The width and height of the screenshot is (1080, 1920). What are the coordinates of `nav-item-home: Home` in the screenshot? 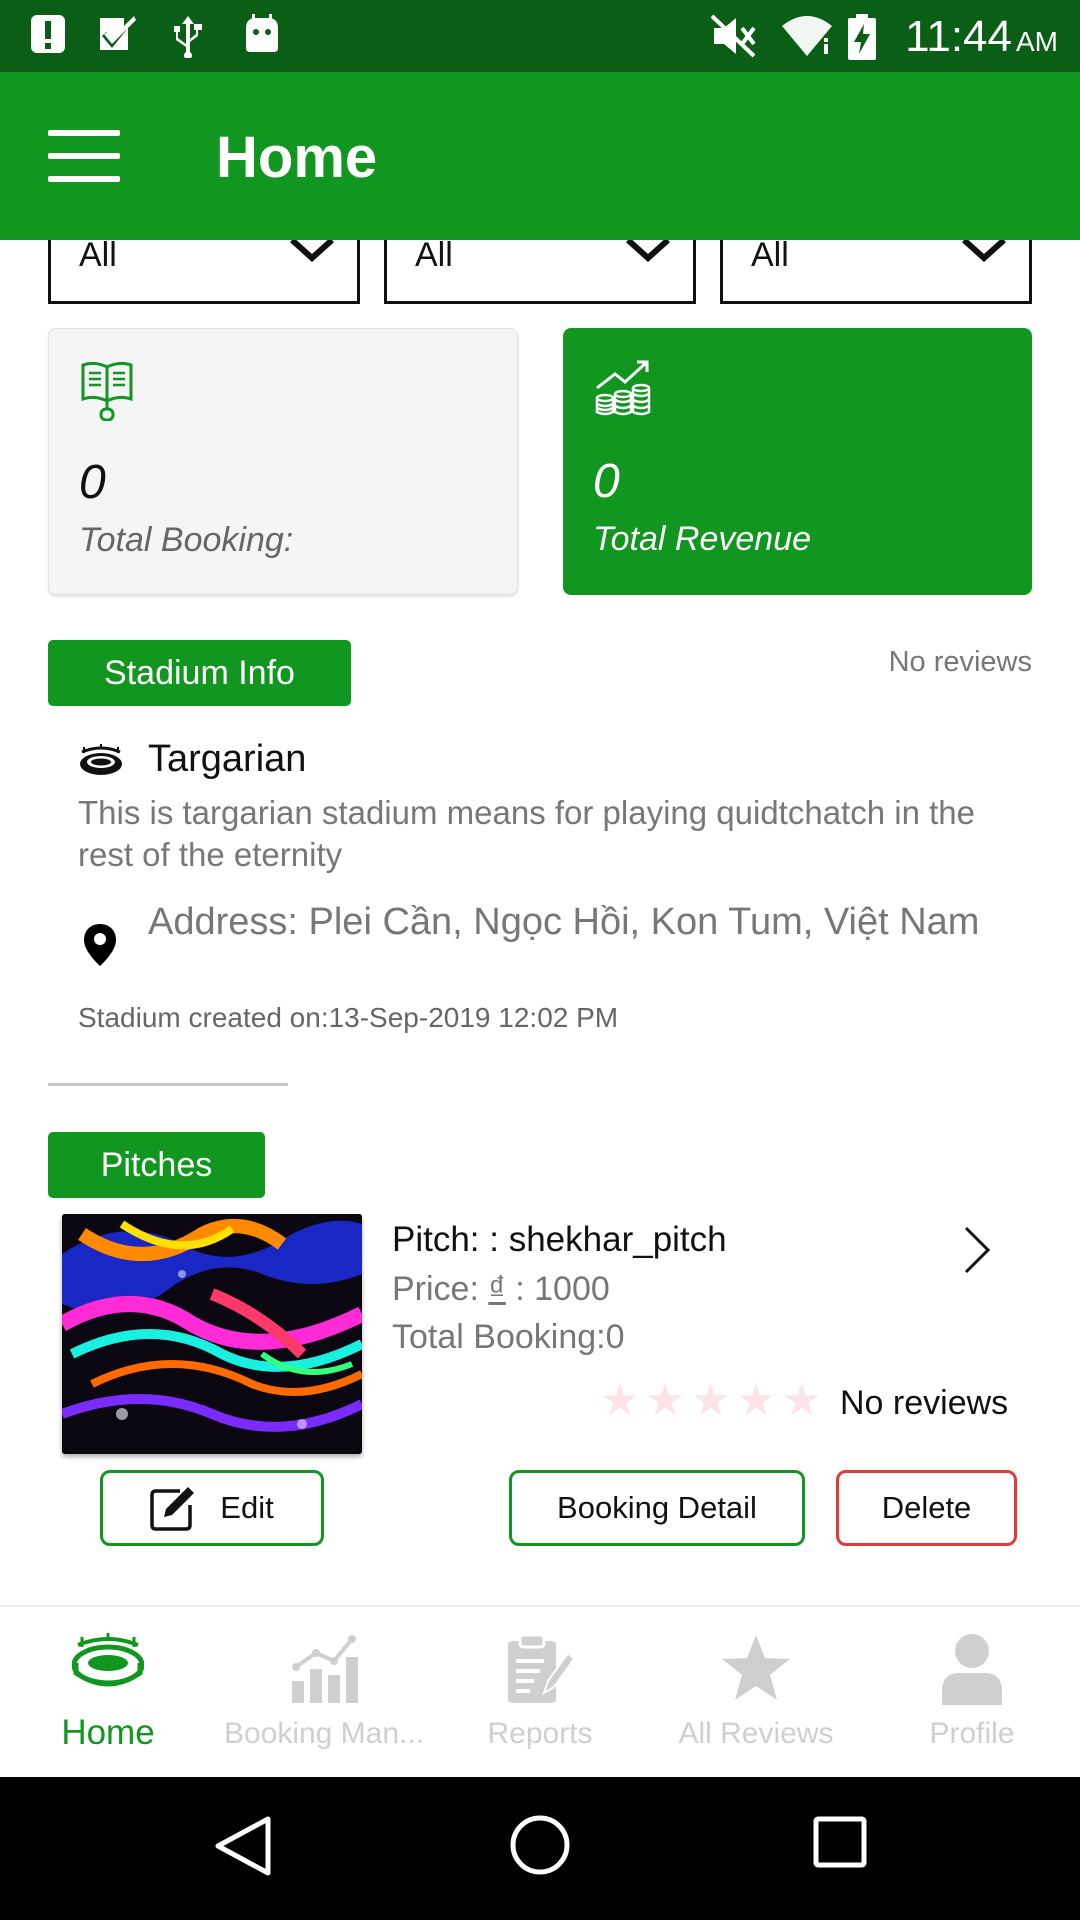 It's located at (108, 1693).